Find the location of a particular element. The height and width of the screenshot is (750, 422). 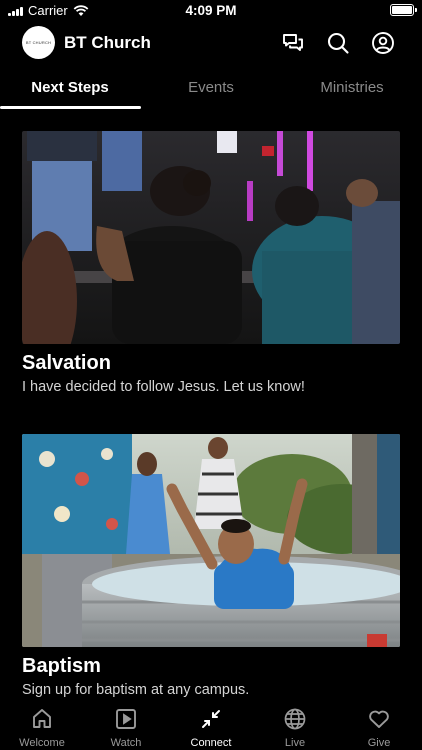

tab-bar: Next Steps Events Ministries is located at coordinates (211, 90).